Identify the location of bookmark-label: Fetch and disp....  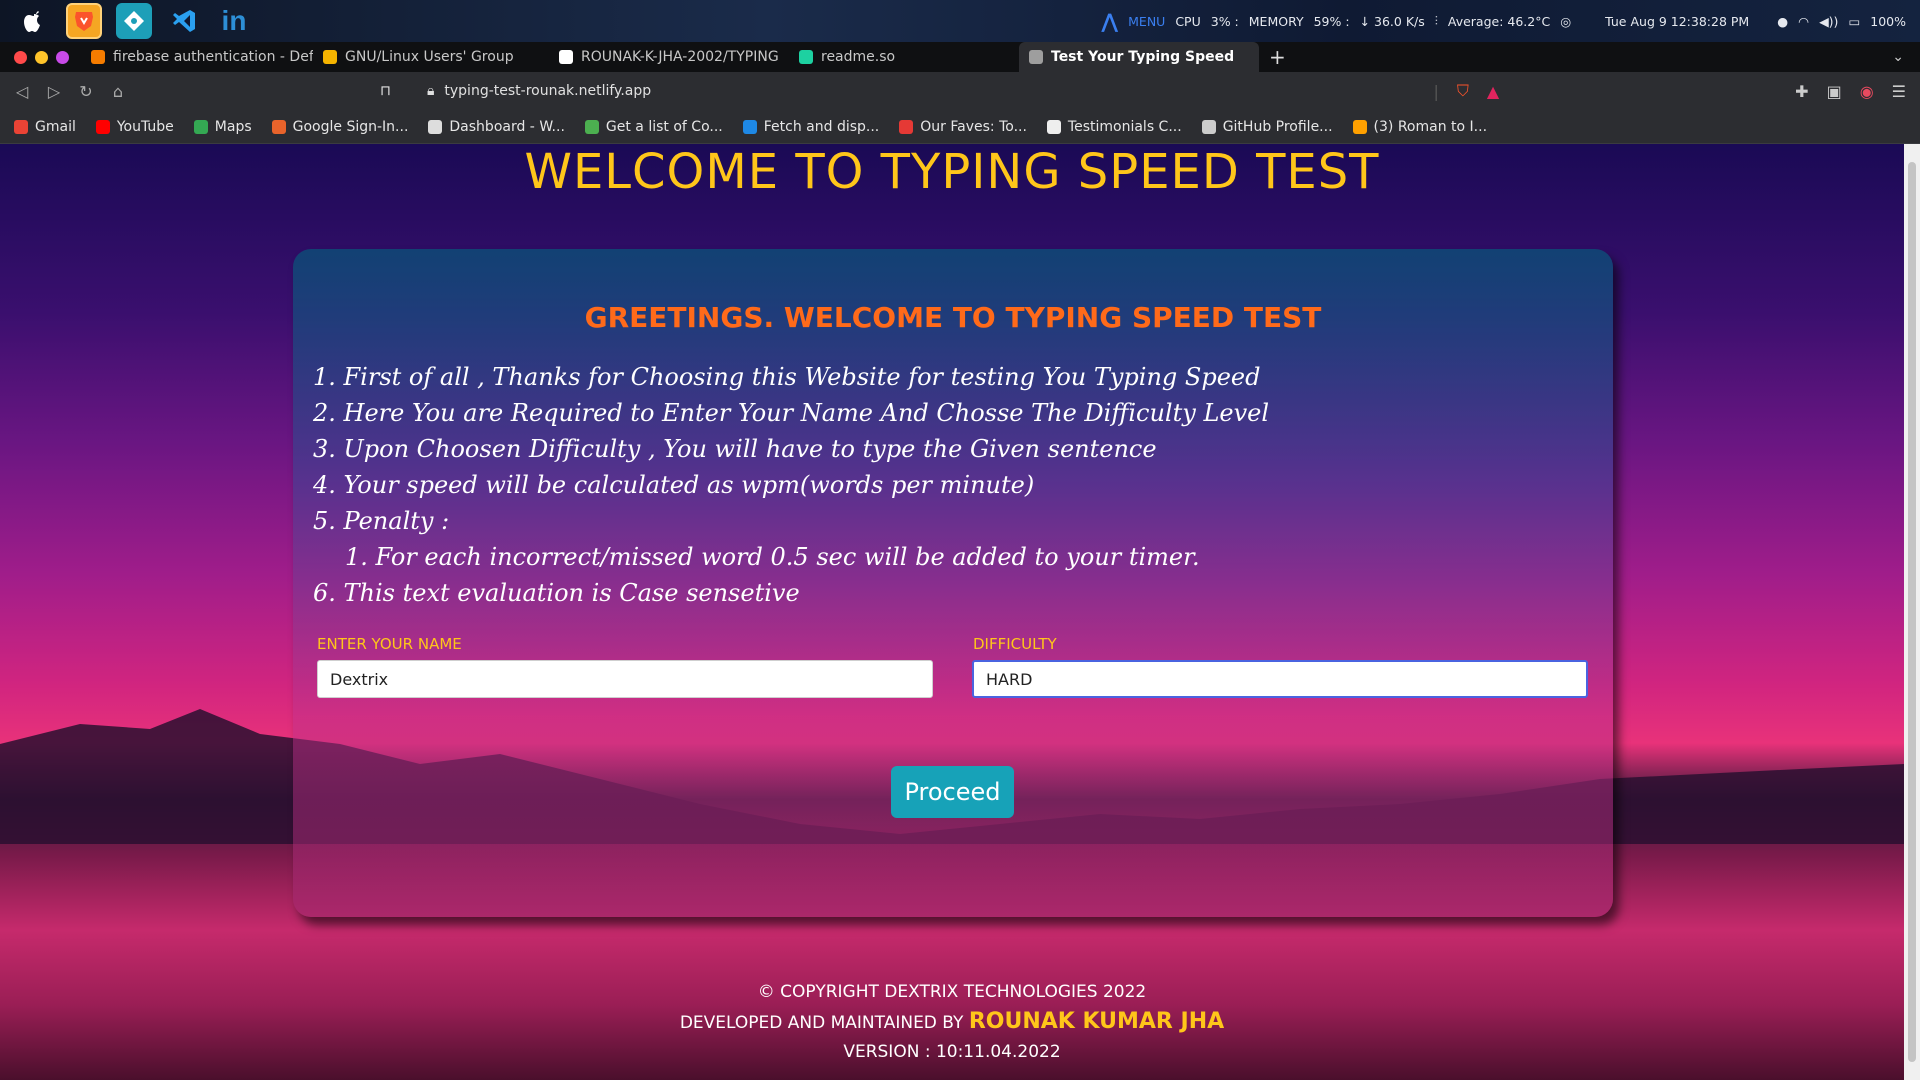
(821, 126).